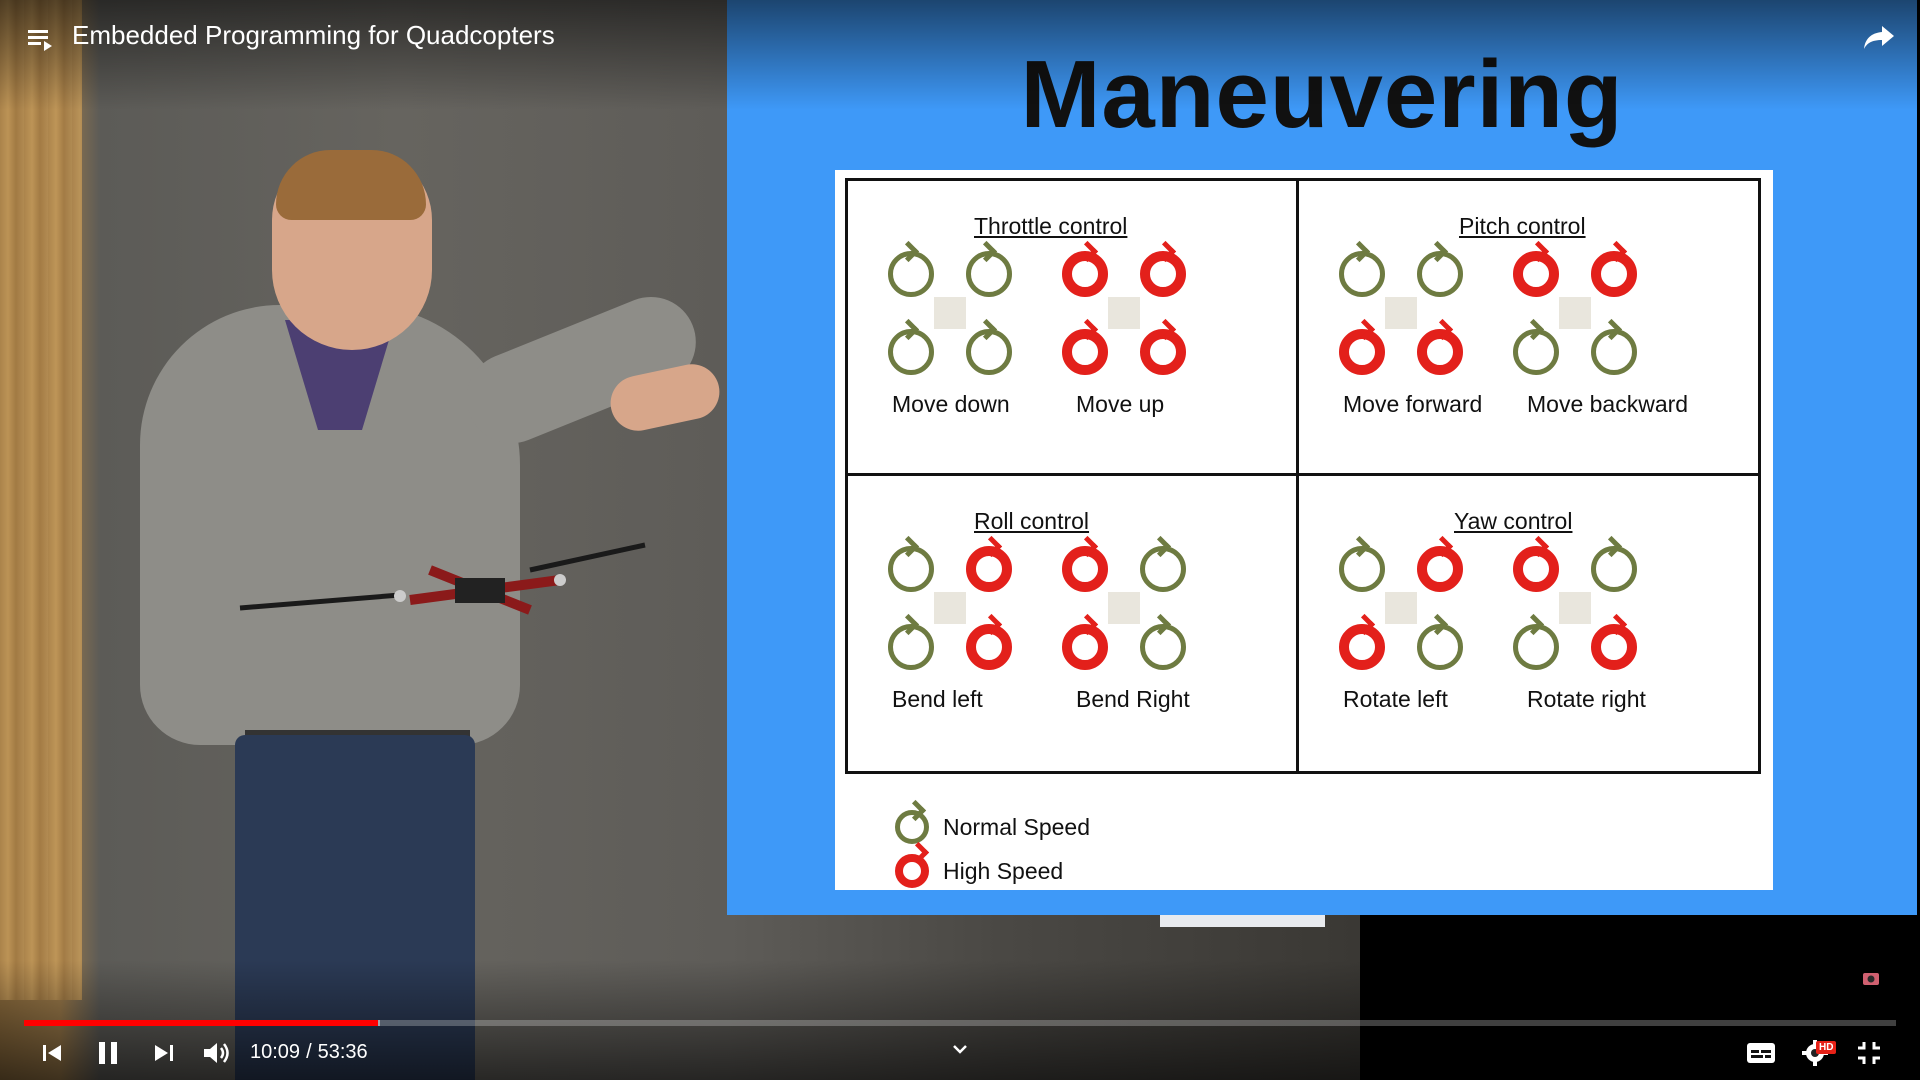  I want to click on previous-button, so click(52, 1053).